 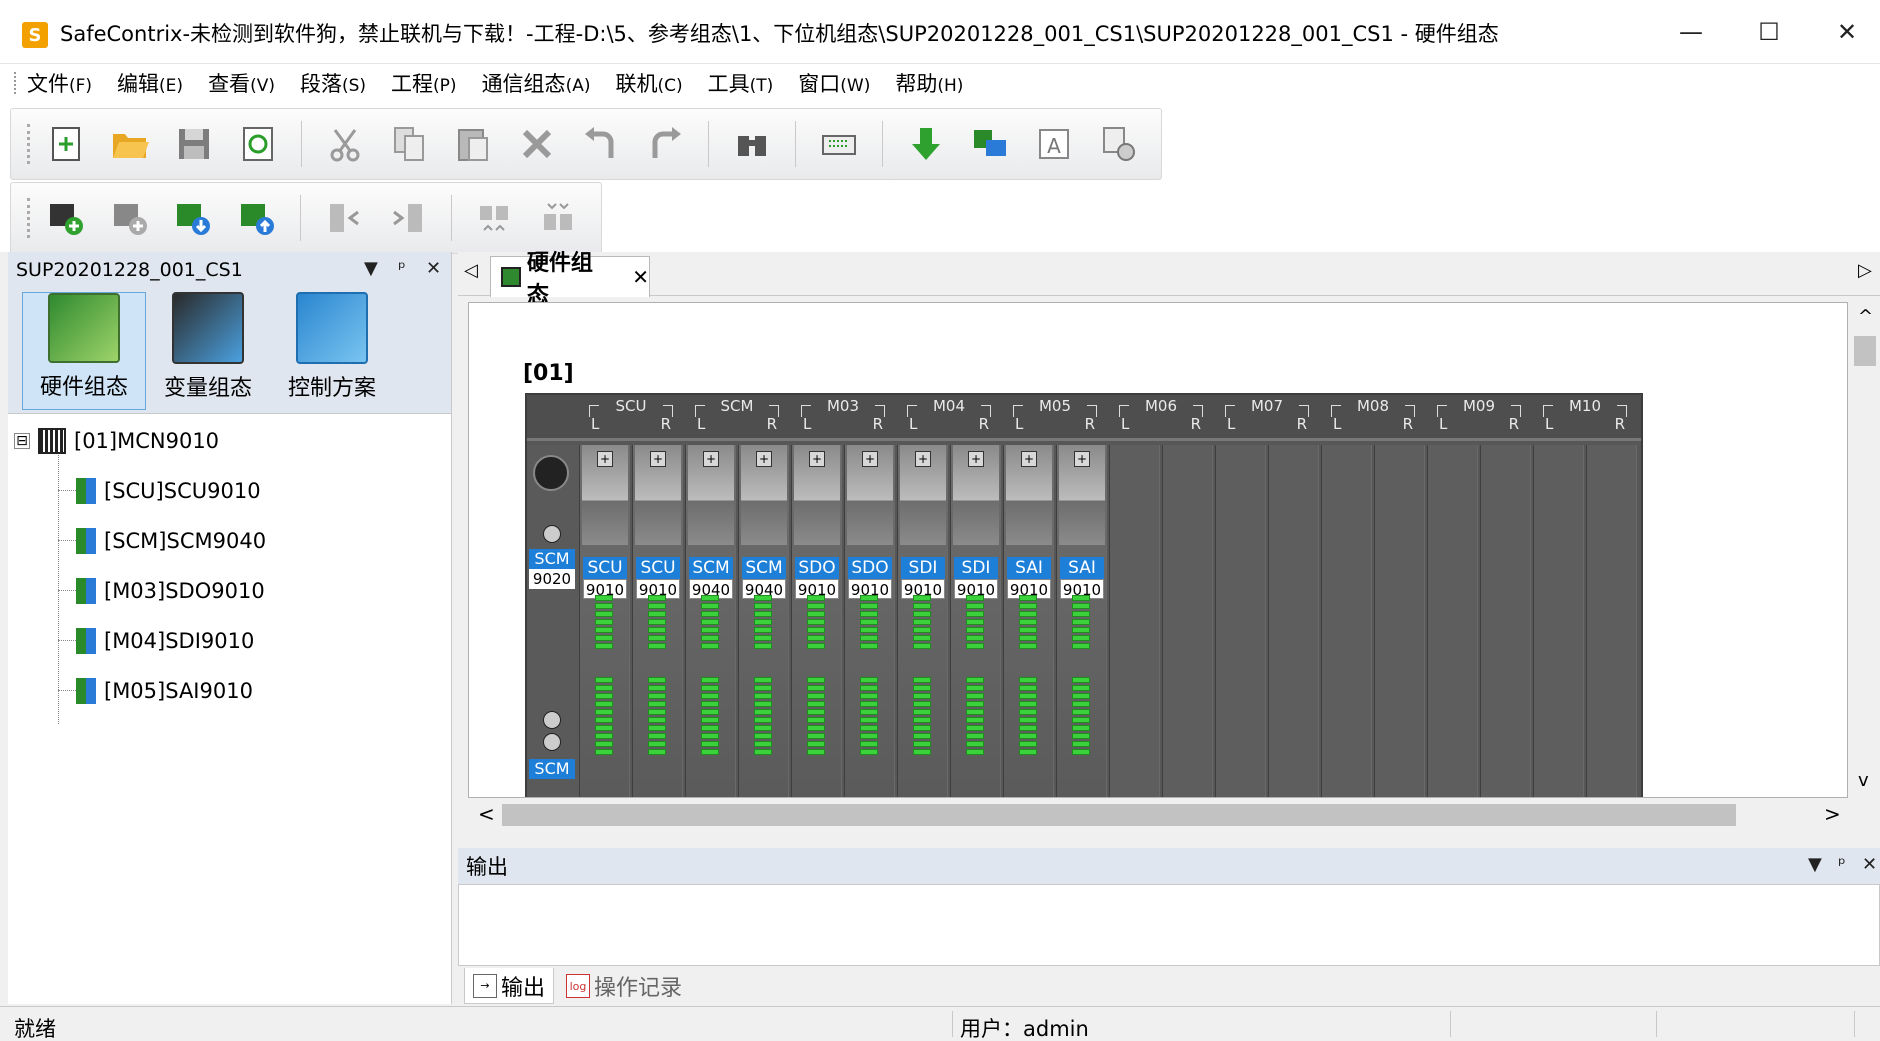 I want to click on tab-operation-log: log 操作记录, so click(x=624, y=986).